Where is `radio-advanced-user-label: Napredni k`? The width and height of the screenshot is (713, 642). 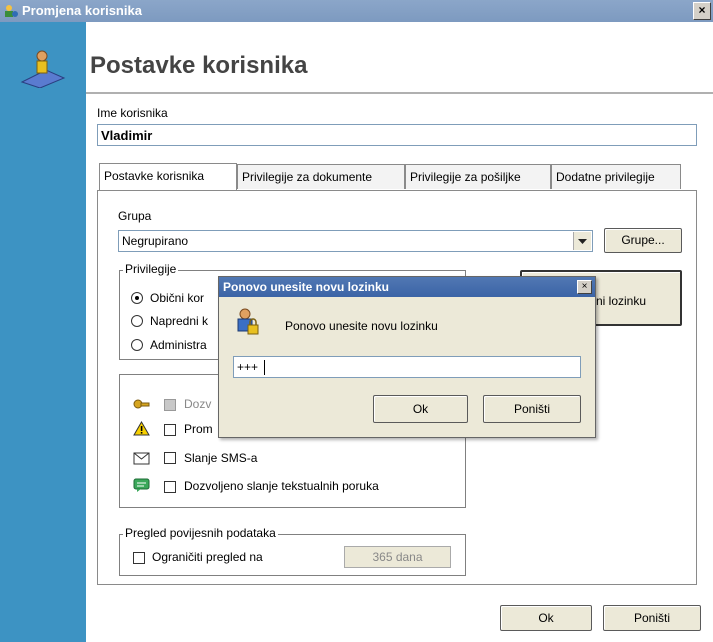 radio-advanced-user-label: Napredni k is located at coordinates (179, 321).